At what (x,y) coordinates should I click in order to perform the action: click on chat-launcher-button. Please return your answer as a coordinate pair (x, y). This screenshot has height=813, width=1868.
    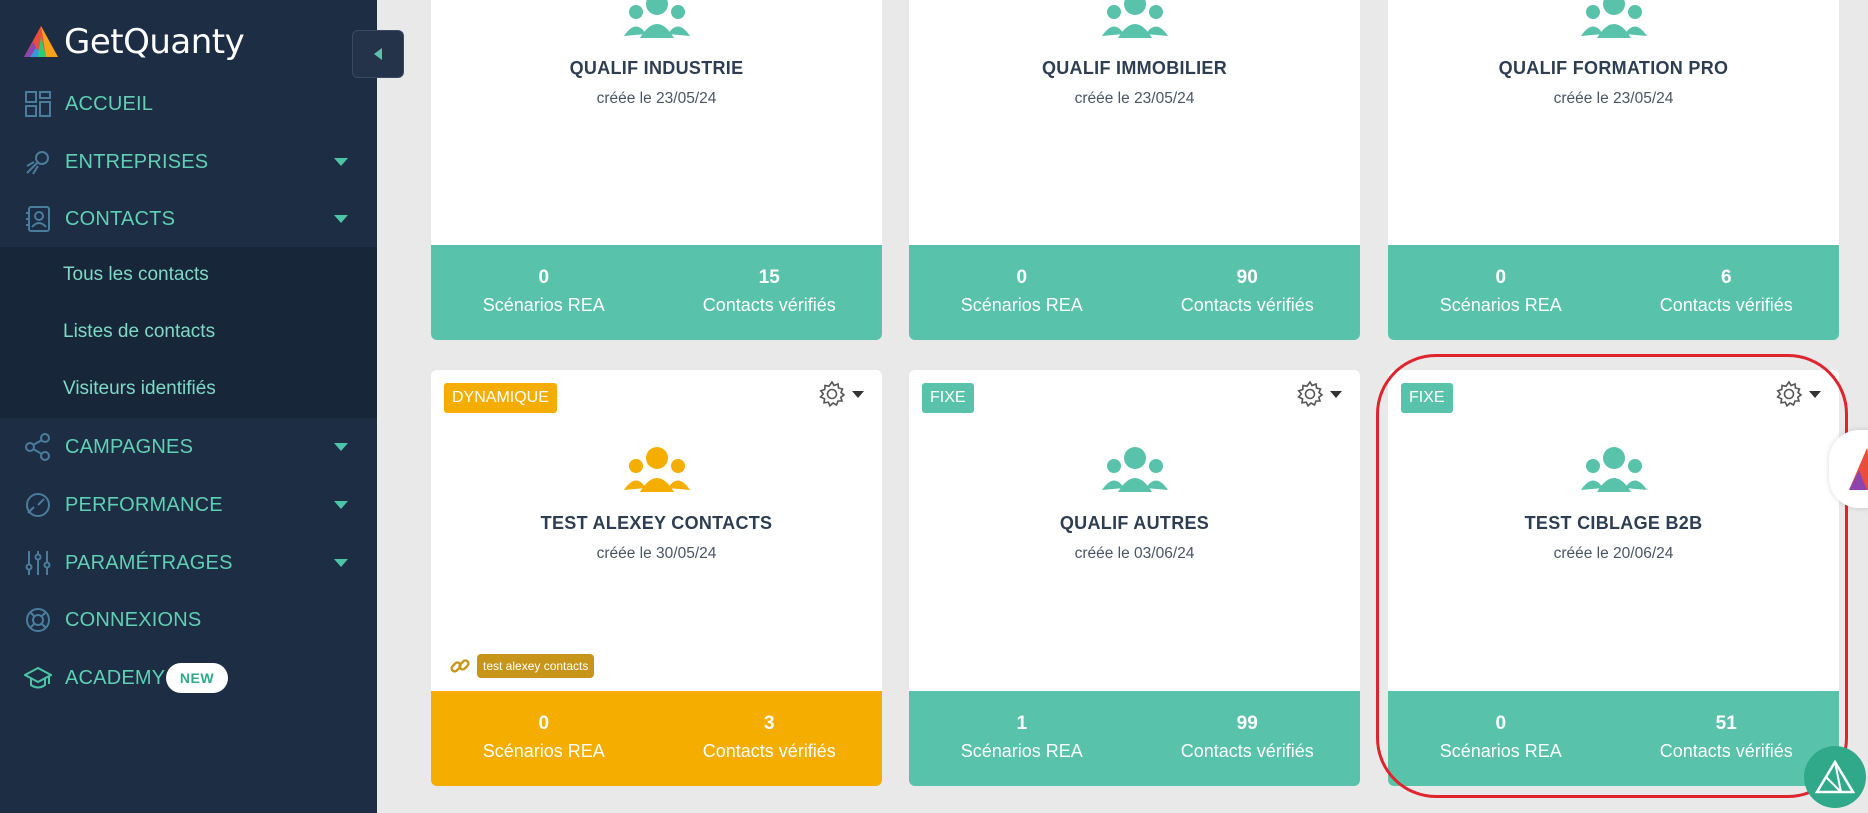
    Looking at the image, I should click on (1835, 777).